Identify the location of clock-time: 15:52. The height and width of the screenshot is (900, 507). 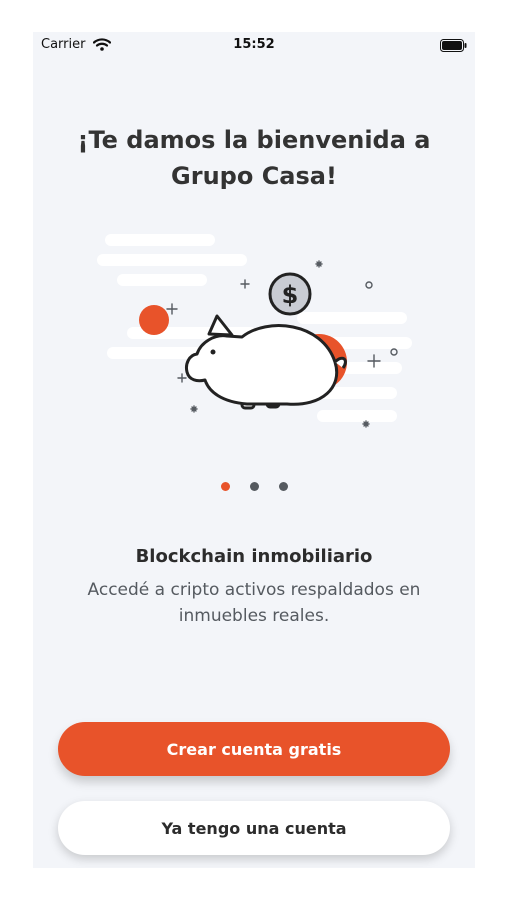
(254, 44).